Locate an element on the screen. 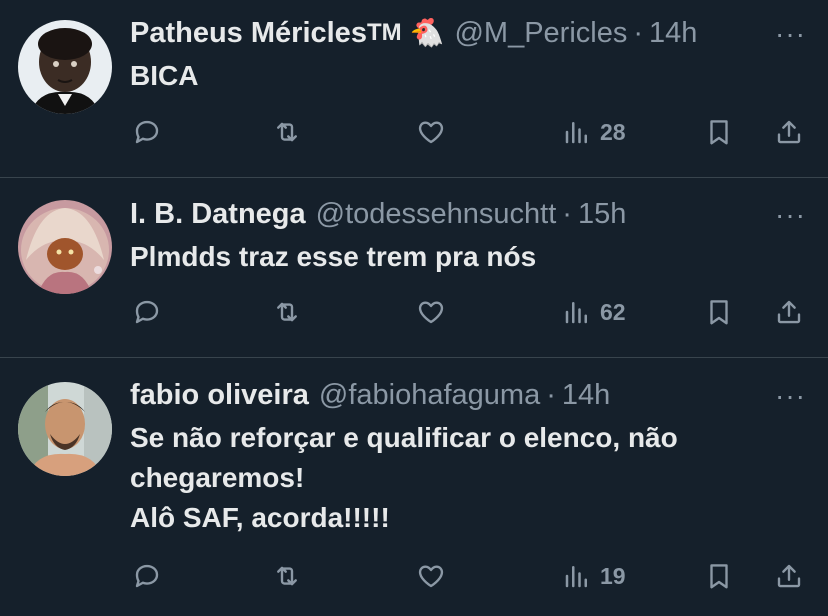 The width and height of the screenshot is (828, 616). views-count: 19 is located at coordinates (613, 575).